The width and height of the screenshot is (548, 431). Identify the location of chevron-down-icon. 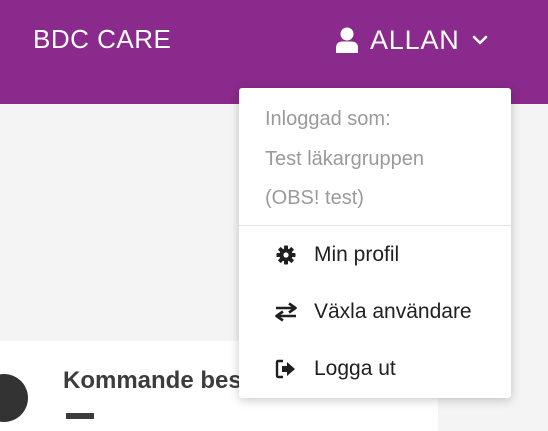
(480, 40).